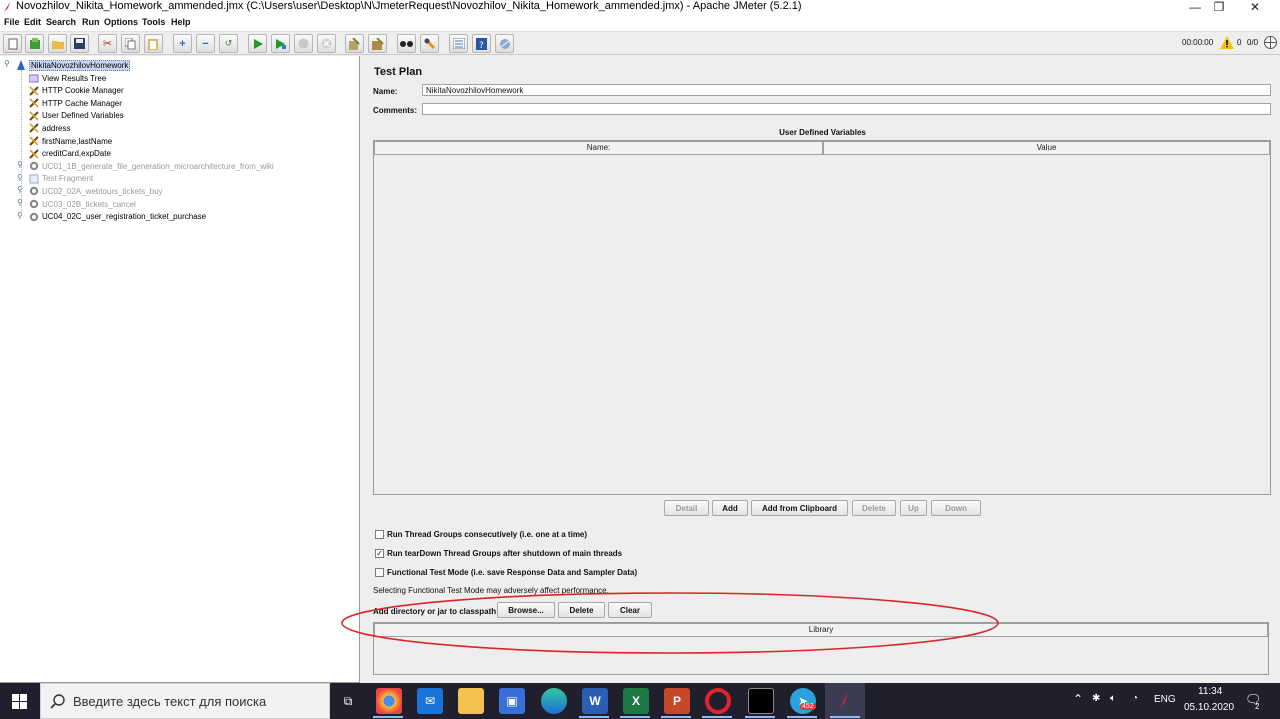 This screenshot has height=719, width=1280. Describe the element at coordinates (12, 22) in the screenshot. I see `menu-file: File` at that location.